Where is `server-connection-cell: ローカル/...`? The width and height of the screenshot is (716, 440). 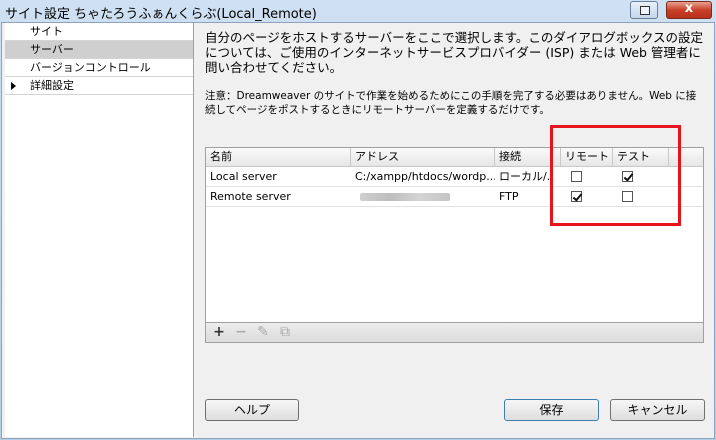 server-connection-cell: ローカル/... is located at coordinates (527, 176).